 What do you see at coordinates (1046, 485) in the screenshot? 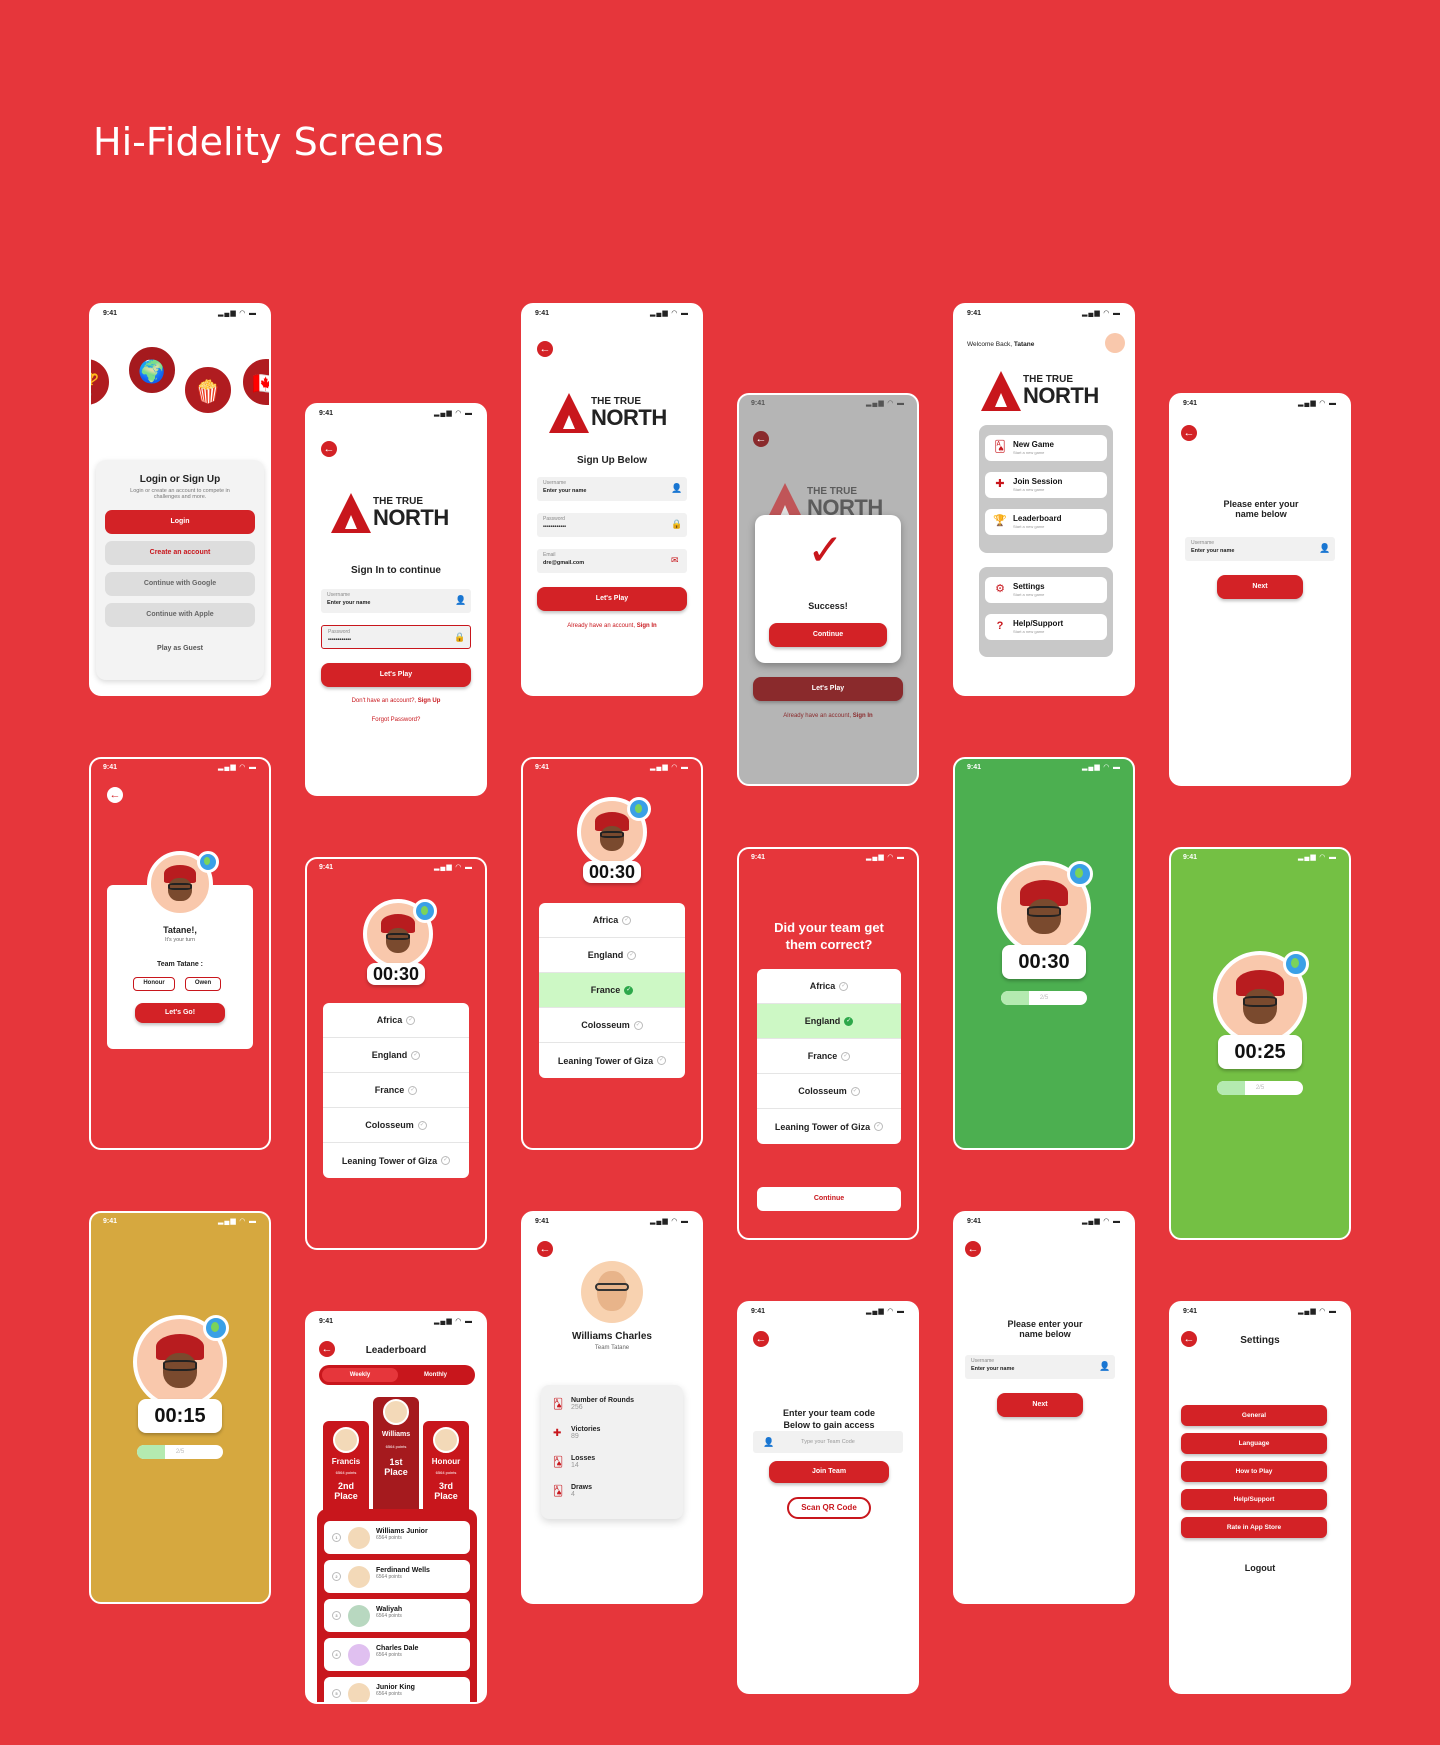
I see `menu-join-session: ✚ Join Session Start a new game` at bounding box center [1046, 485].